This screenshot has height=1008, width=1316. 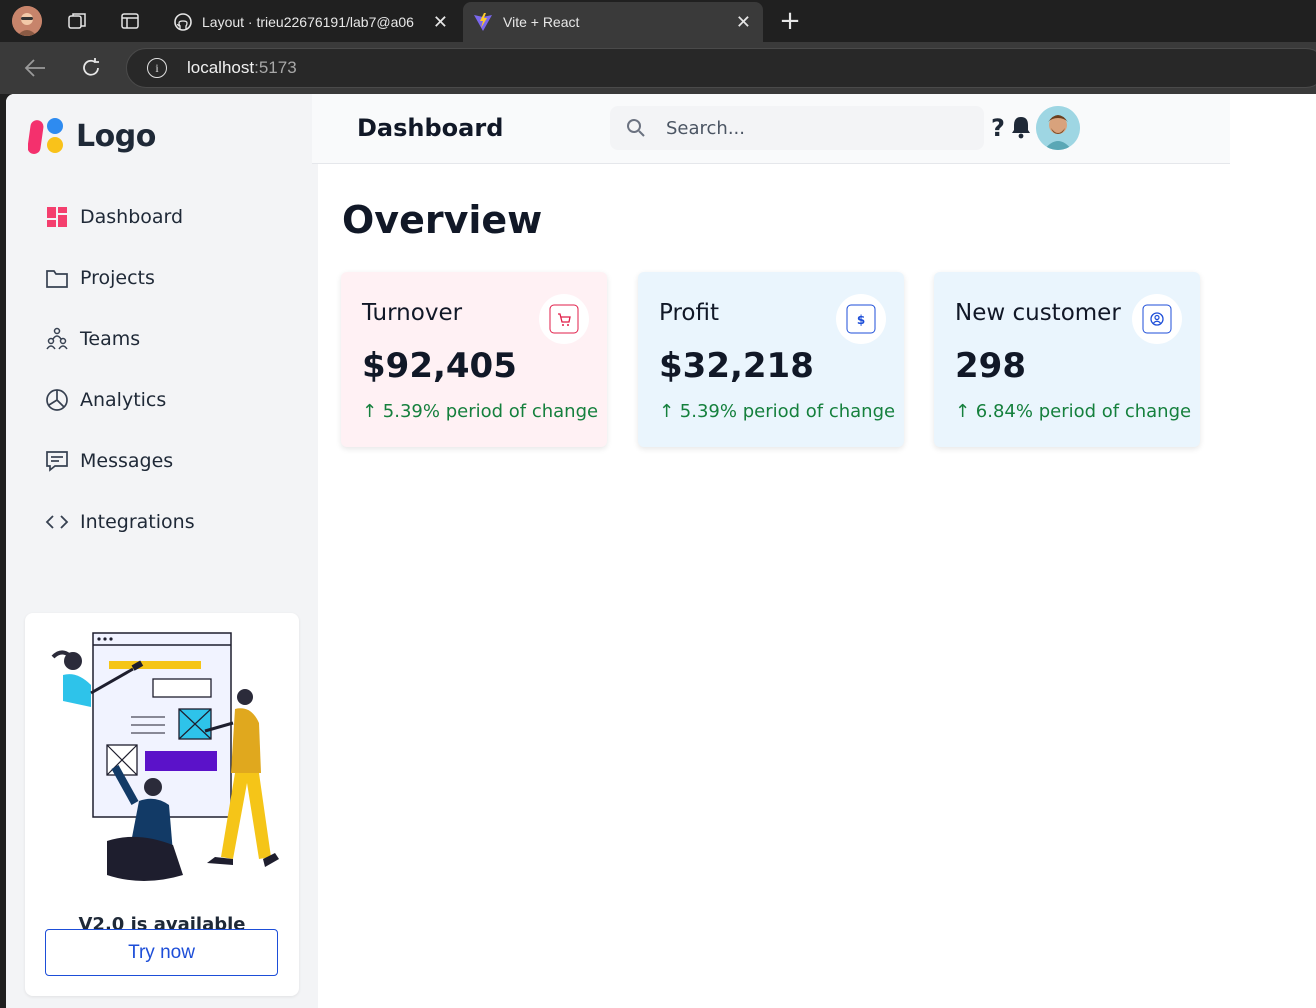 What do you see at coordinates (736, 366) in the screenshot?
I see `card-value: $32,218` at bounding box center [736, 366].